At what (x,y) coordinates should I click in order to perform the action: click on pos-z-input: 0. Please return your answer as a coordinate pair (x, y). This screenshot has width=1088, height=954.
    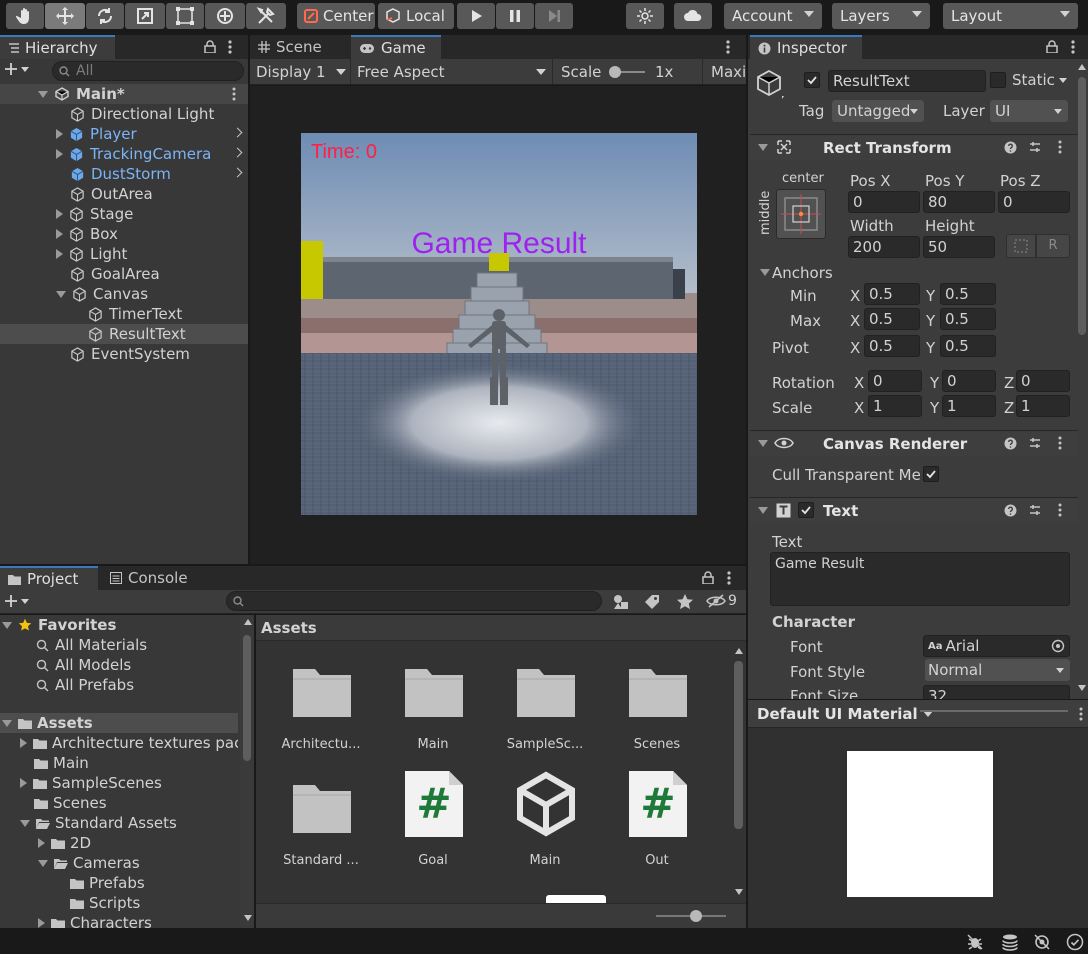
    Looking at the image, I should click on (1034, 202).